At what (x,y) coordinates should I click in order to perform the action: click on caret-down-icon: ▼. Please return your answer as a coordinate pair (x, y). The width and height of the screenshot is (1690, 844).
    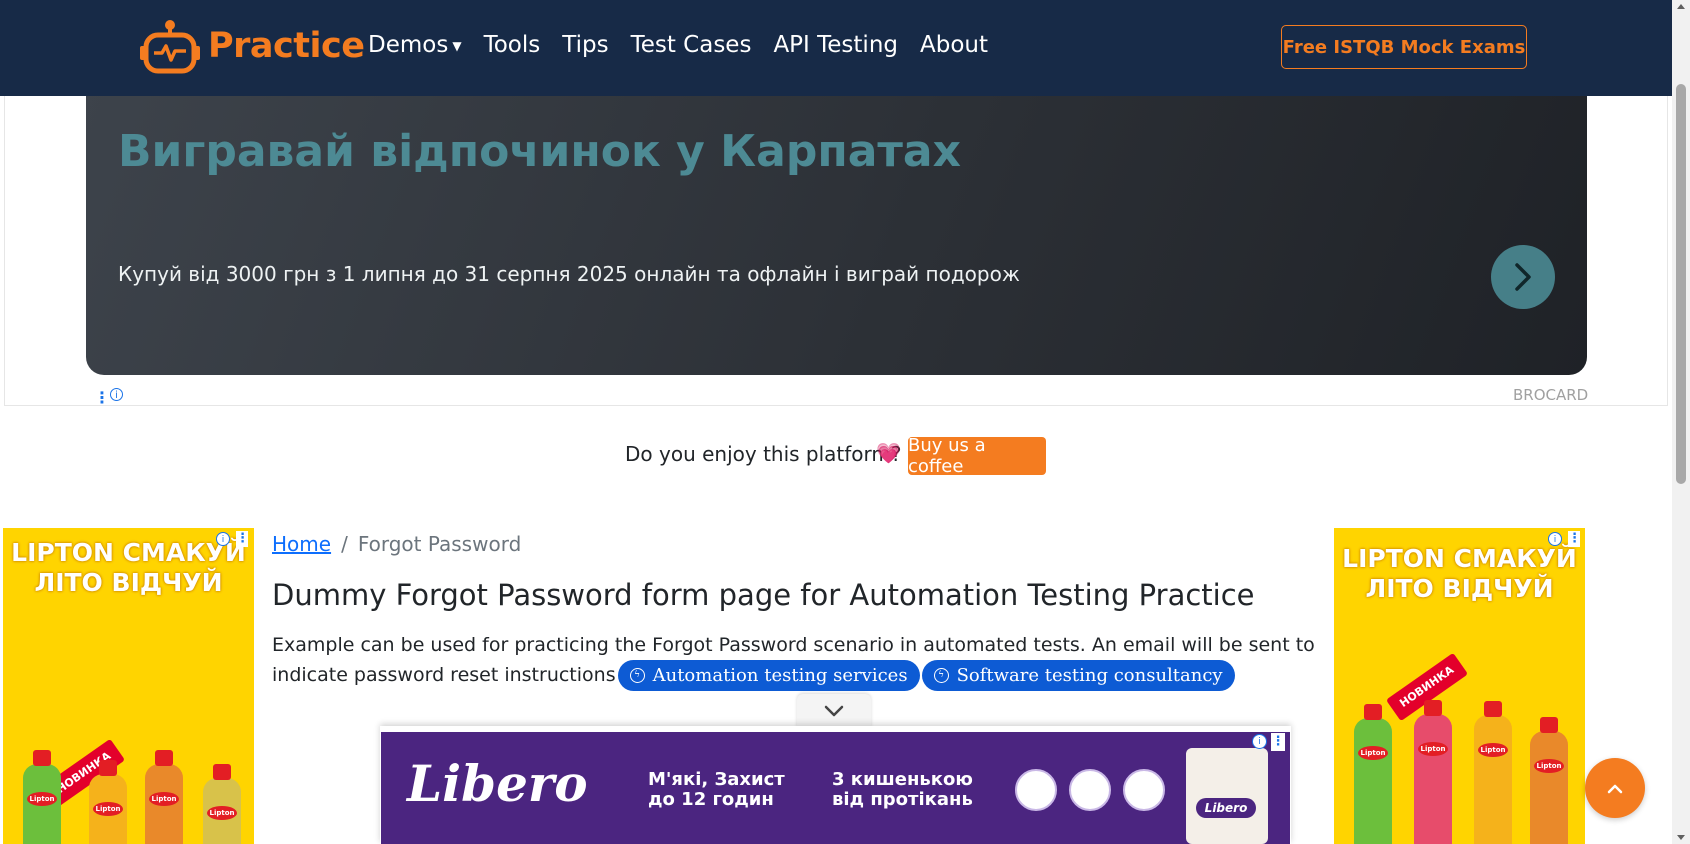
    Looking at the image, I should click on (457, 45).